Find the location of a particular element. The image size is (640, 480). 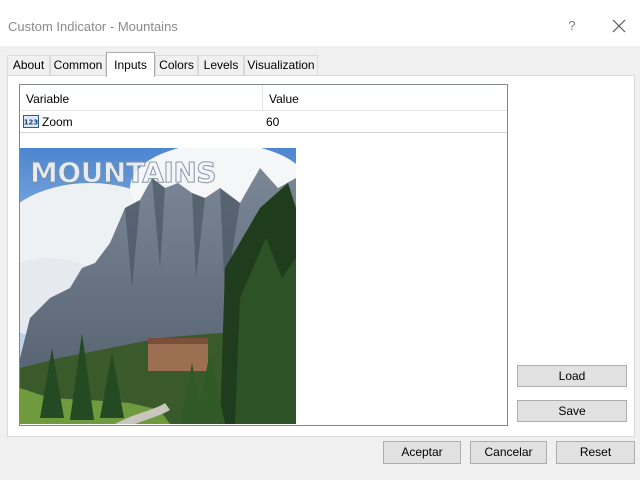

title-bar: Custom Indicator - Mountains ? is located at coordinates (320, 23).